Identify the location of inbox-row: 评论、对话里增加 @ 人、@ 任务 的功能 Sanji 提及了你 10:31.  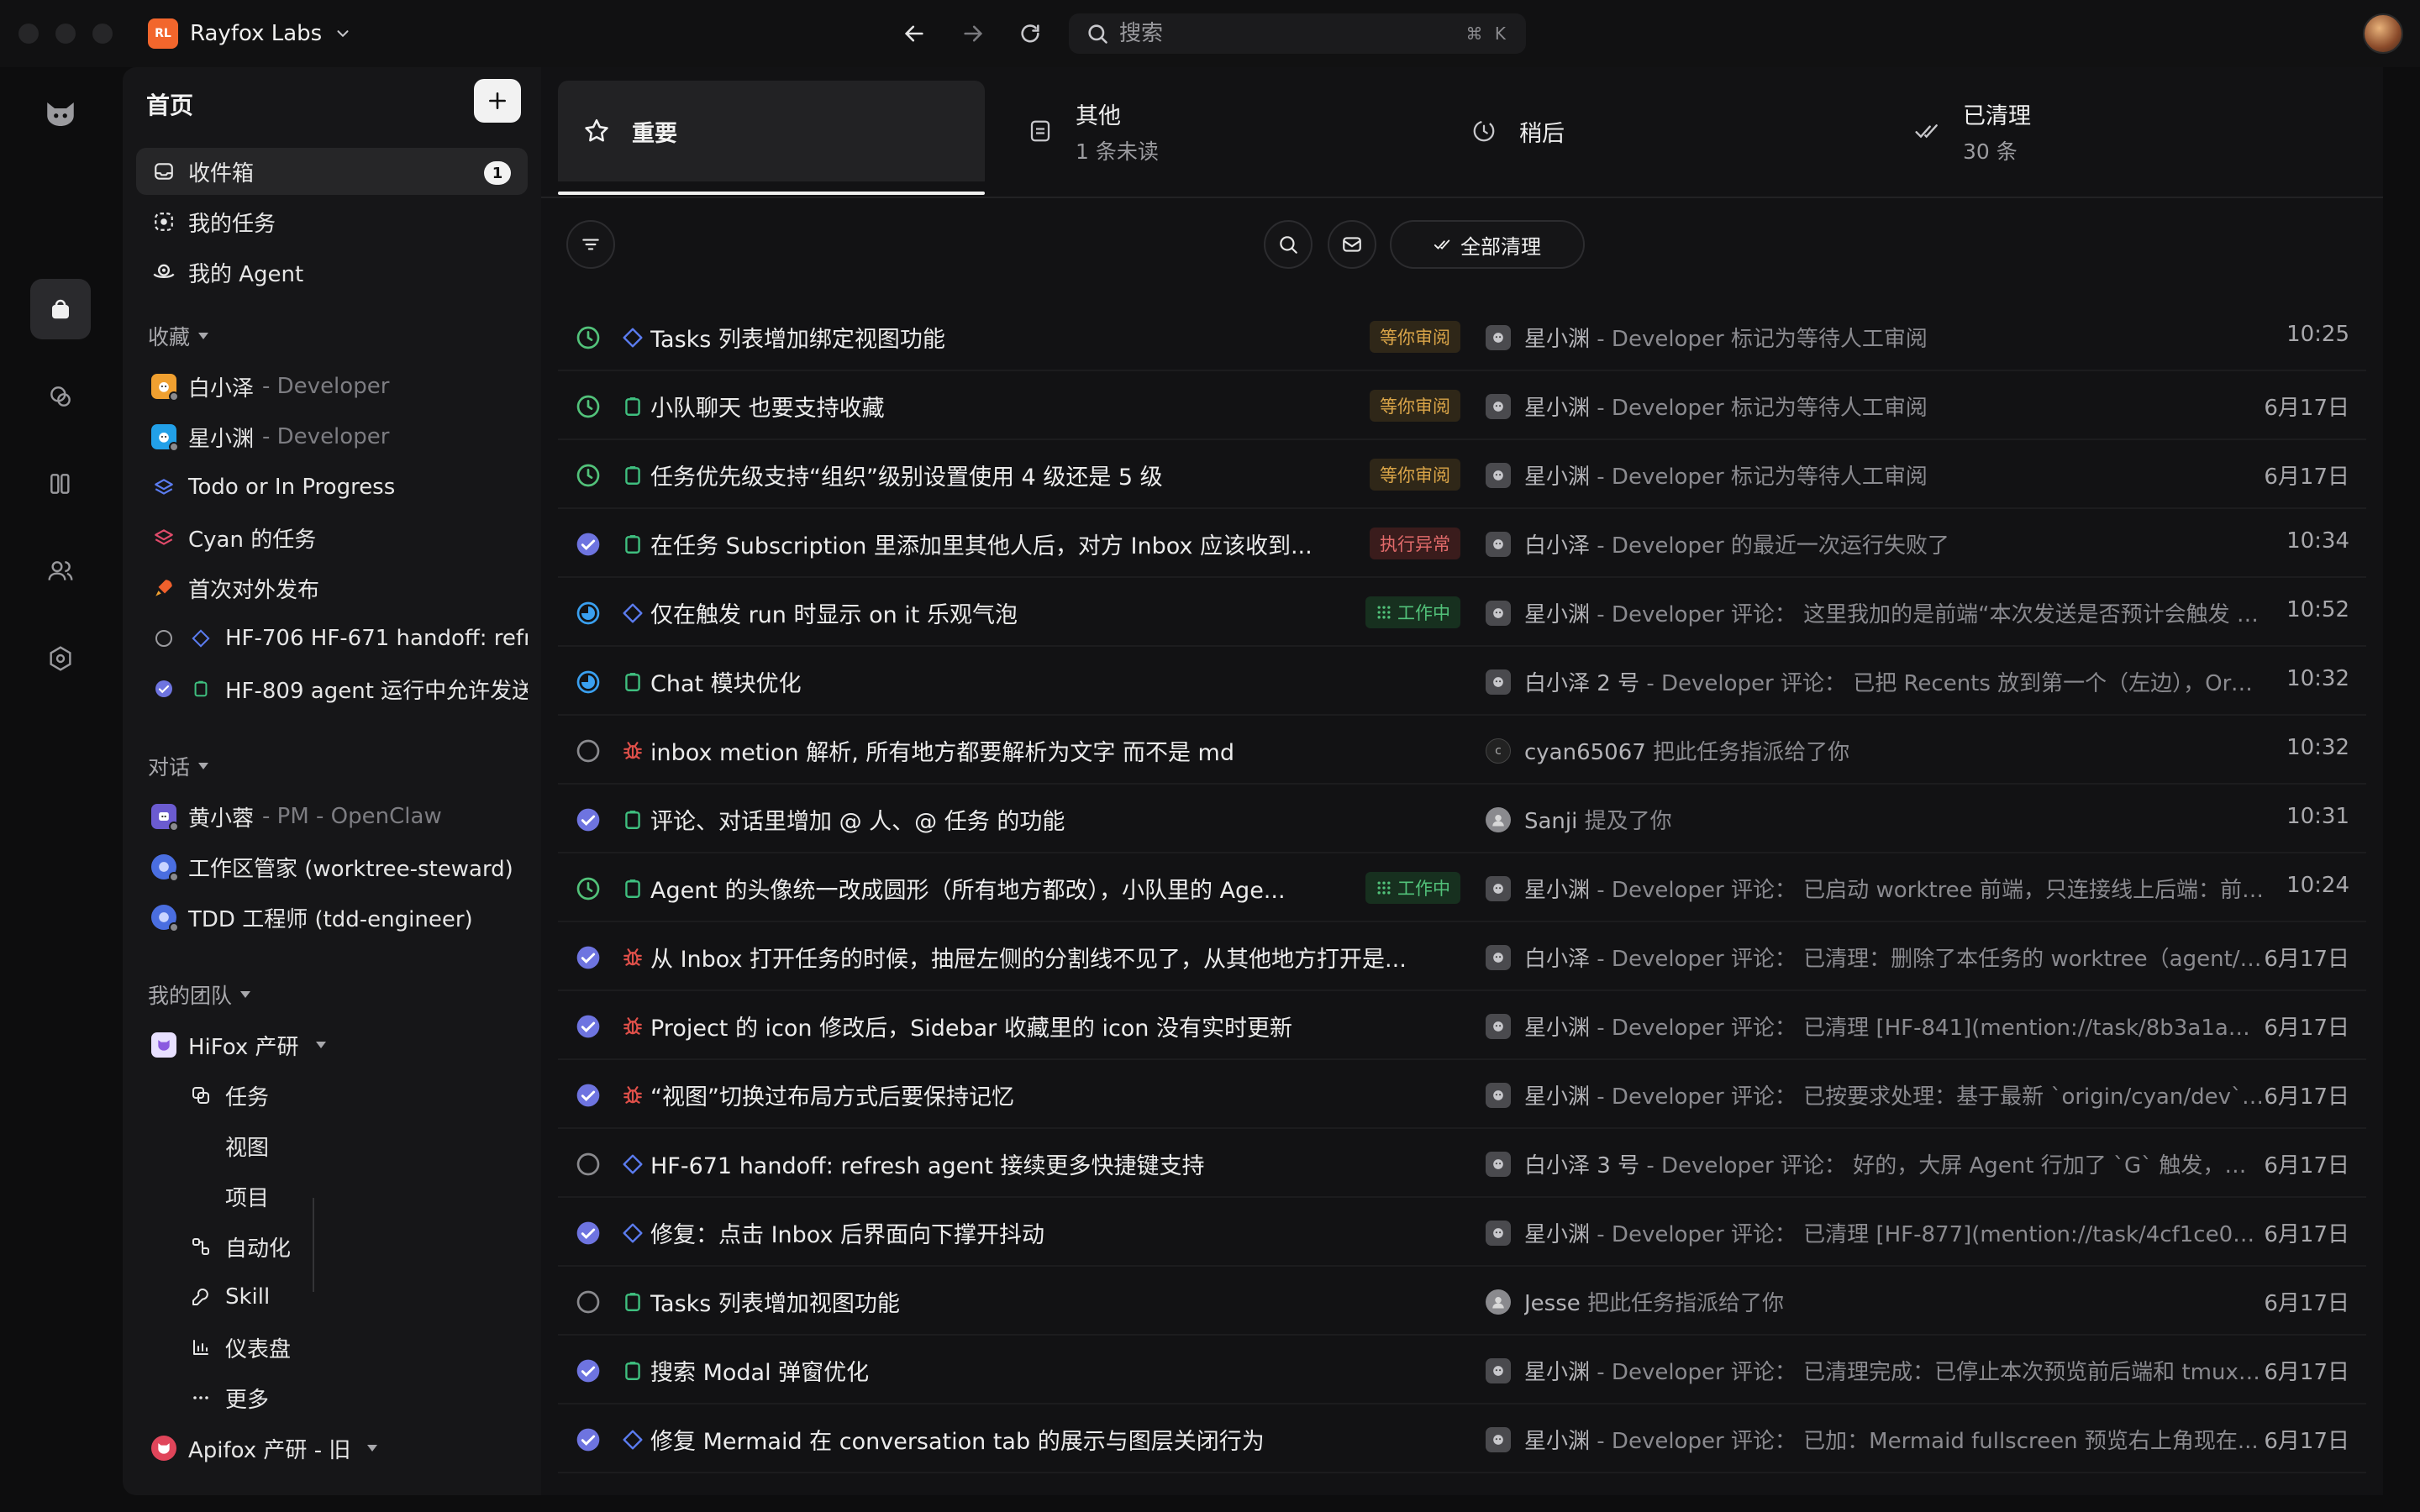
(1462, 819).